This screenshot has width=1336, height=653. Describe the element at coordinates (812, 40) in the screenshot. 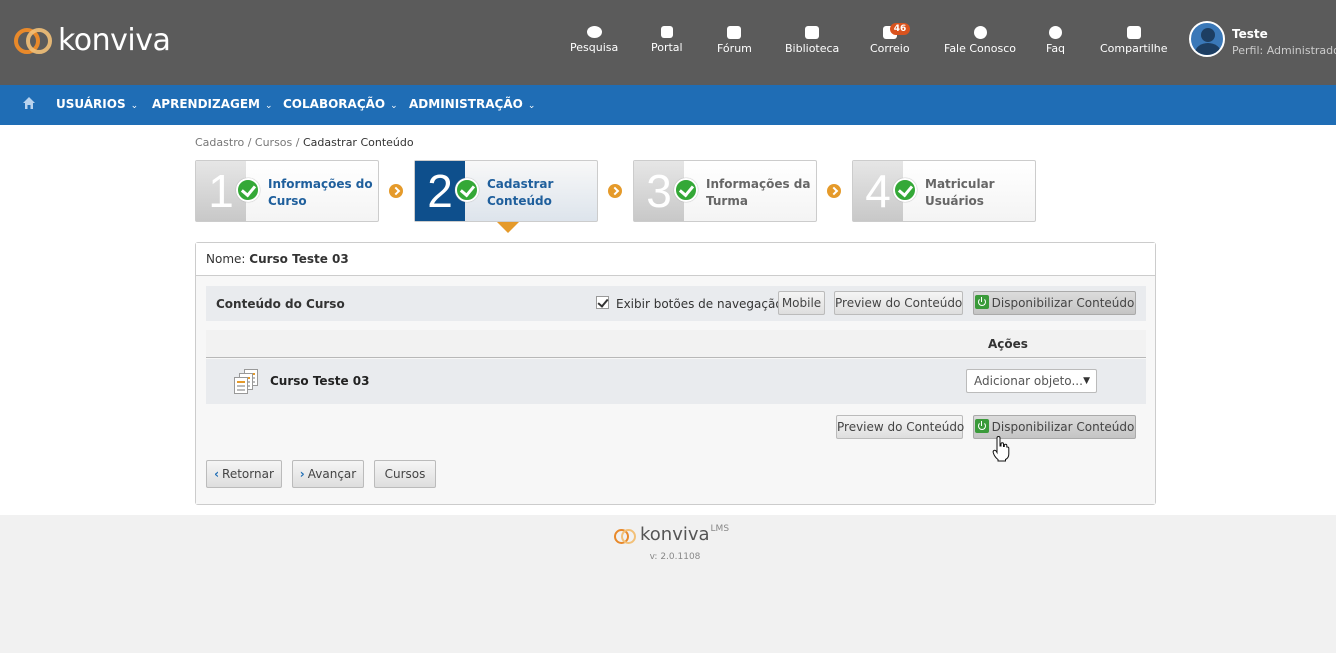

I see `topnav-biblioteca: Biblioteca` at that location.